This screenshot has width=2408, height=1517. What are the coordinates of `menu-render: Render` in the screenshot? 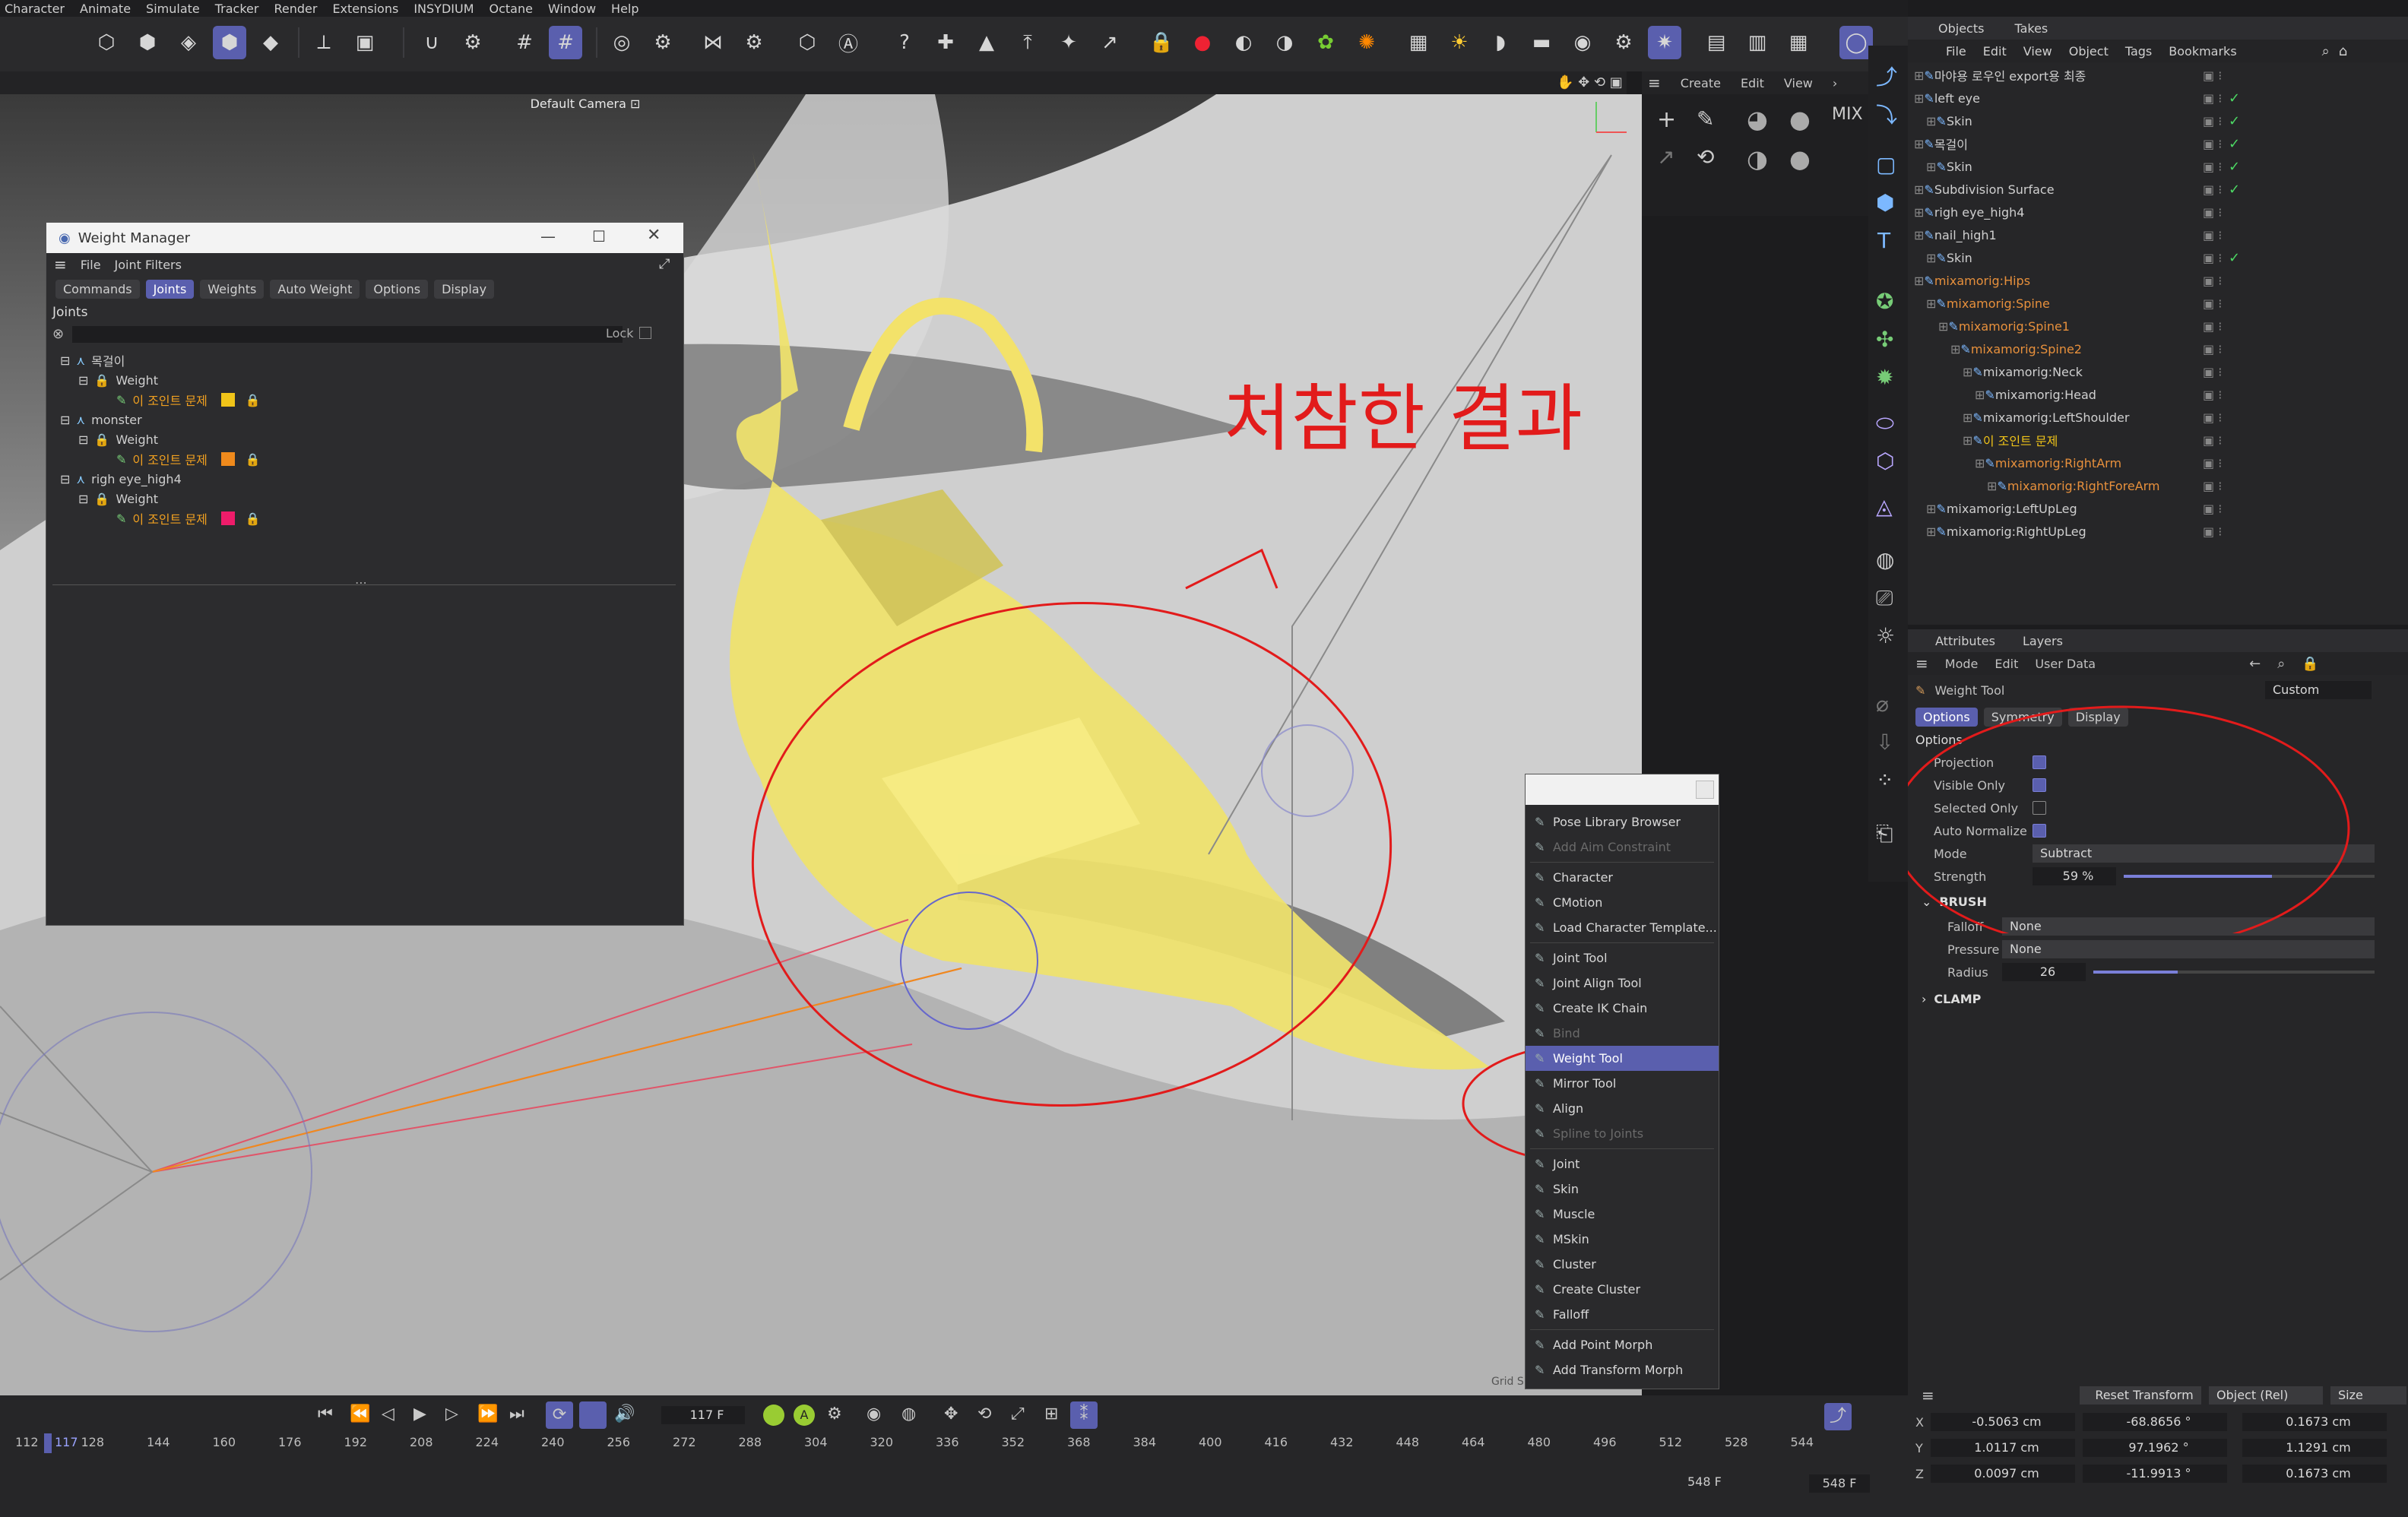 It's located at (298, 9).